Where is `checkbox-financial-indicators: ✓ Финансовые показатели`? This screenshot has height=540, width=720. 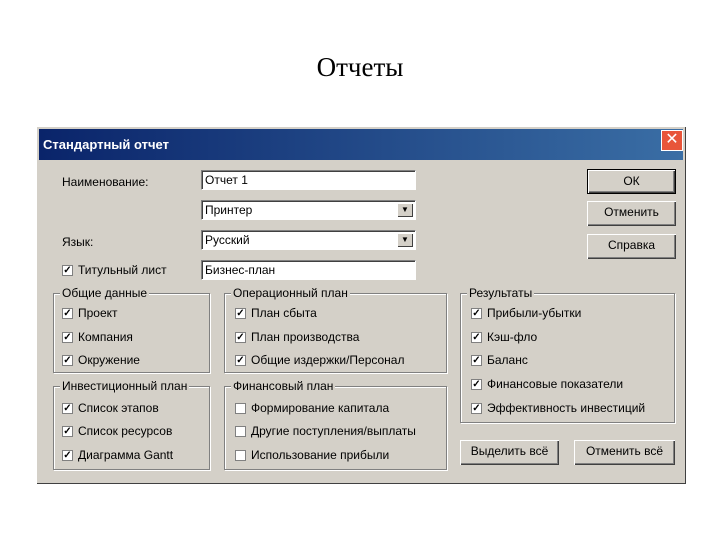
checkbox-financial-indicators: ✓ Финансовые показатели is located at coordinates (547, 384).